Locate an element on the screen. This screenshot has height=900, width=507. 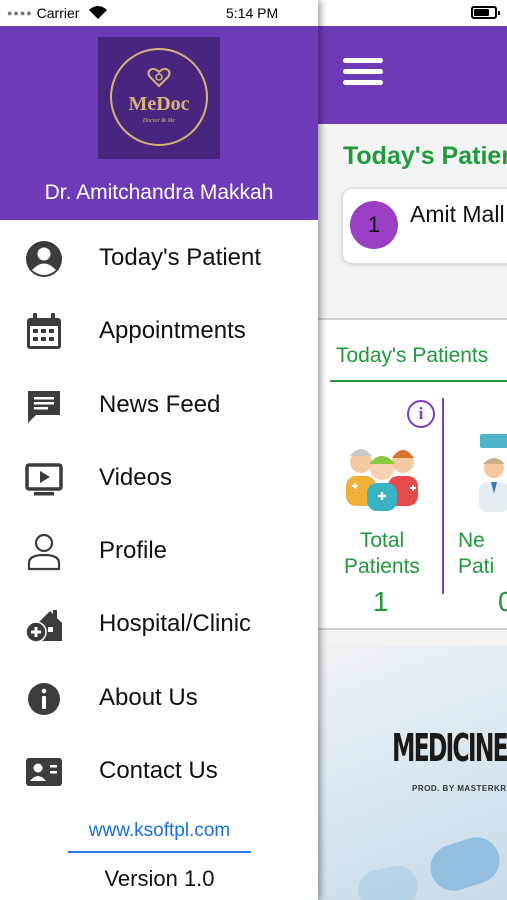
menu-item-todays-patient: Today's Patient is located at coordinates (159, 258).